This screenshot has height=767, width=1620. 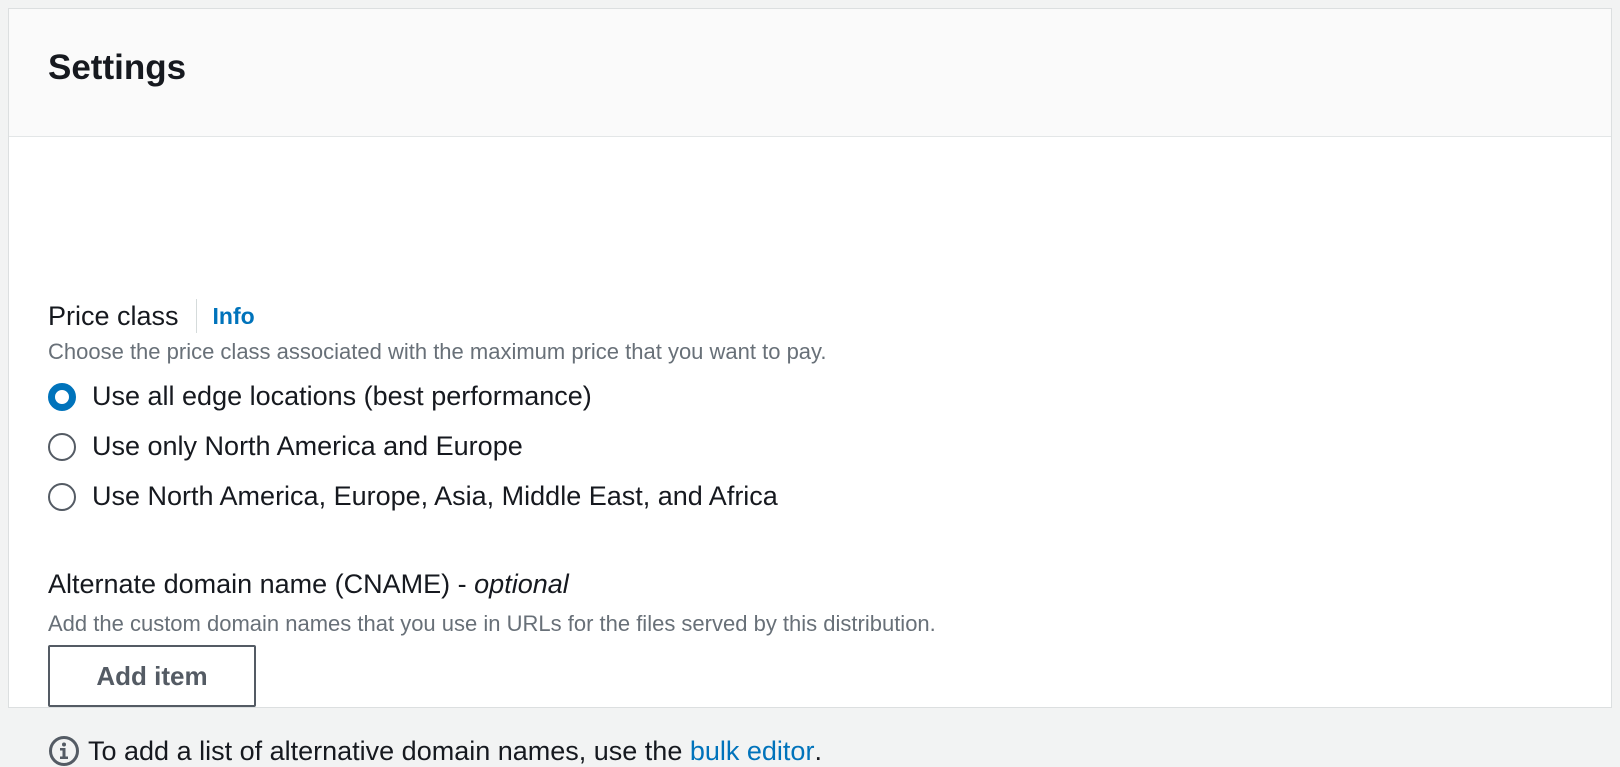 What do you see at coordinates (117, 67) in the screenshot?
I see `panel-title: Settings` at bounding box center [117, 67].